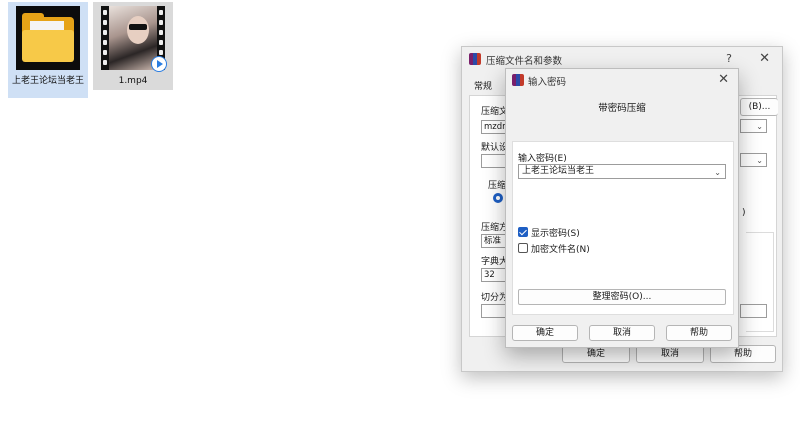 Image resolution: width=800 pixels, height=442 pixels. What do you see at coordinates (495, 148) in the screenshot?
I see `default-profile-label: 默认设` at bounding box center [495, 148].